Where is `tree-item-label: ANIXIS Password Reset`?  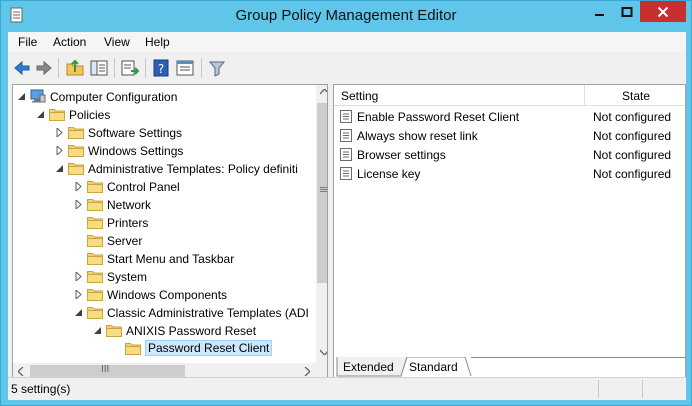 tree-item-label: ANIXIS Password Reset is located at coordinates (191, 331).